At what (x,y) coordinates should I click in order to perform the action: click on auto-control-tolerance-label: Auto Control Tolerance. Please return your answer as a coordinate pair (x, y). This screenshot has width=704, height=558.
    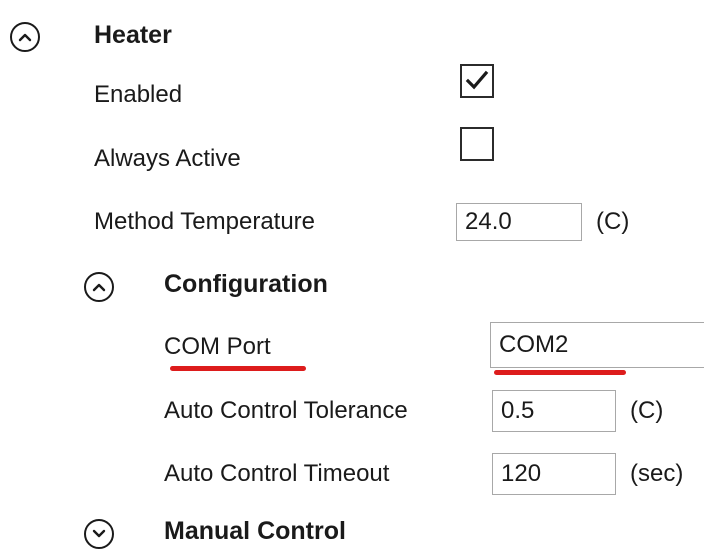
    Looking at the image, I should click on (286, 410).